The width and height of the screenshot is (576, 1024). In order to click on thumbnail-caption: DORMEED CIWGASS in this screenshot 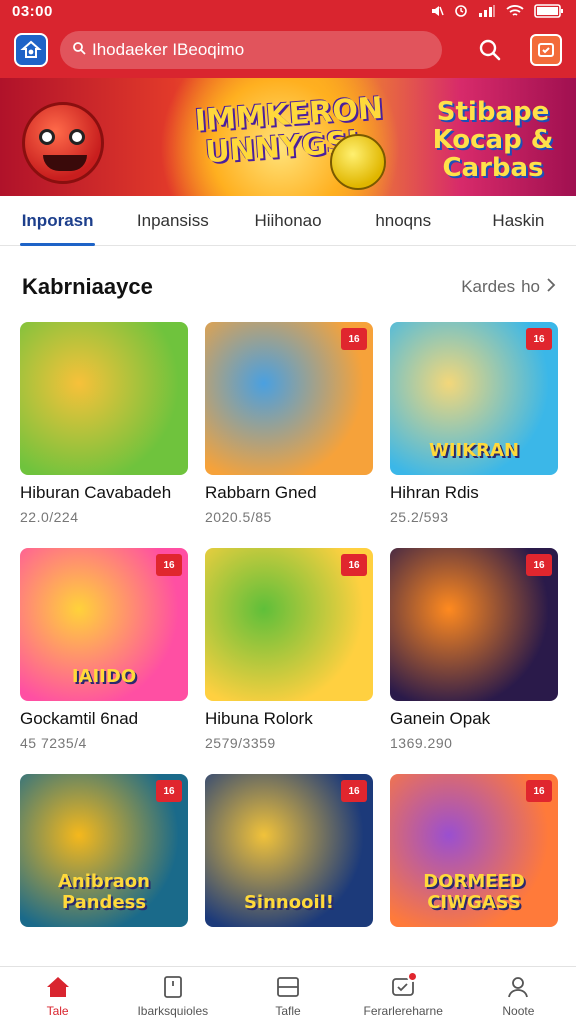, I will do `click(474, 892)`.